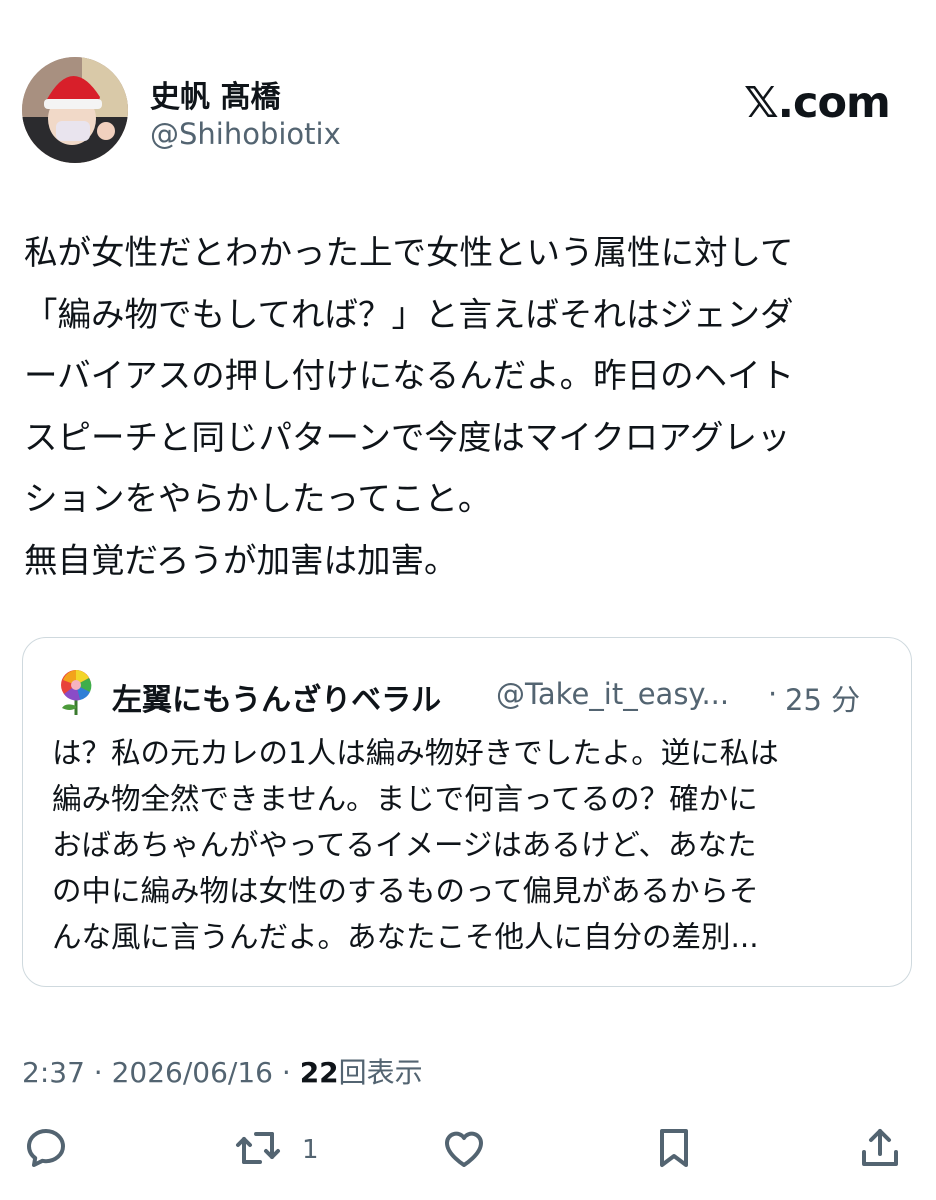  I want to click on views-count: 22, so click(319, 1072).